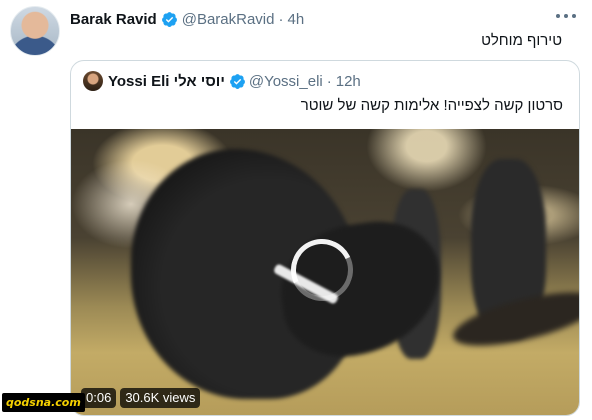 This screenshot has width=592, height=420. What do you see at coordinates (113, 19) in the screenshot?
I see `author-name: Barak Ravid` at bounding box center [113, 19].